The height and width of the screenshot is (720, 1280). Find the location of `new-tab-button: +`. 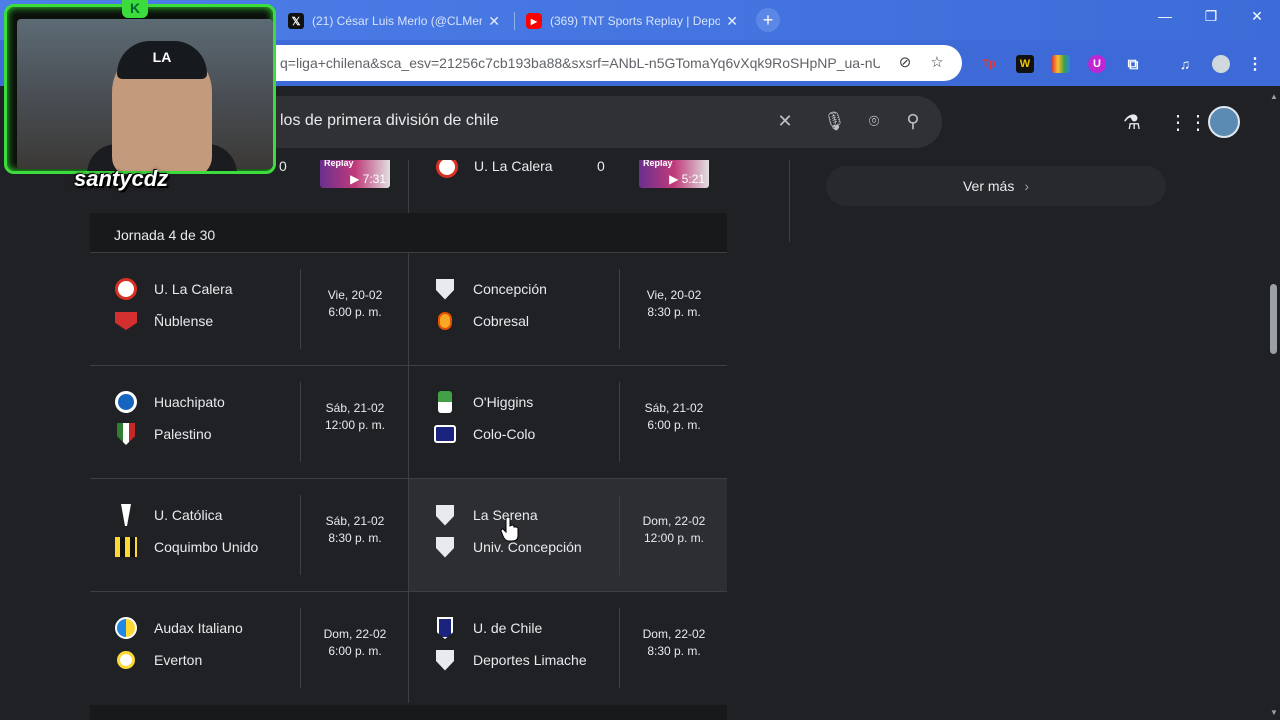

new-tab-button: + is located at coordinates (768, 20).